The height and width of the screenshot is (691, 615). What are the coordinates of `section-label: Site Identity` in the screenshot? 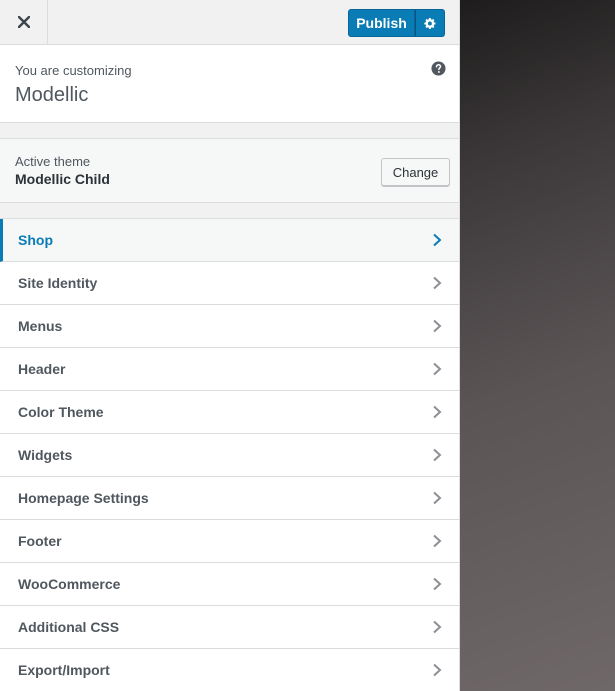 It's located at (58, 283).